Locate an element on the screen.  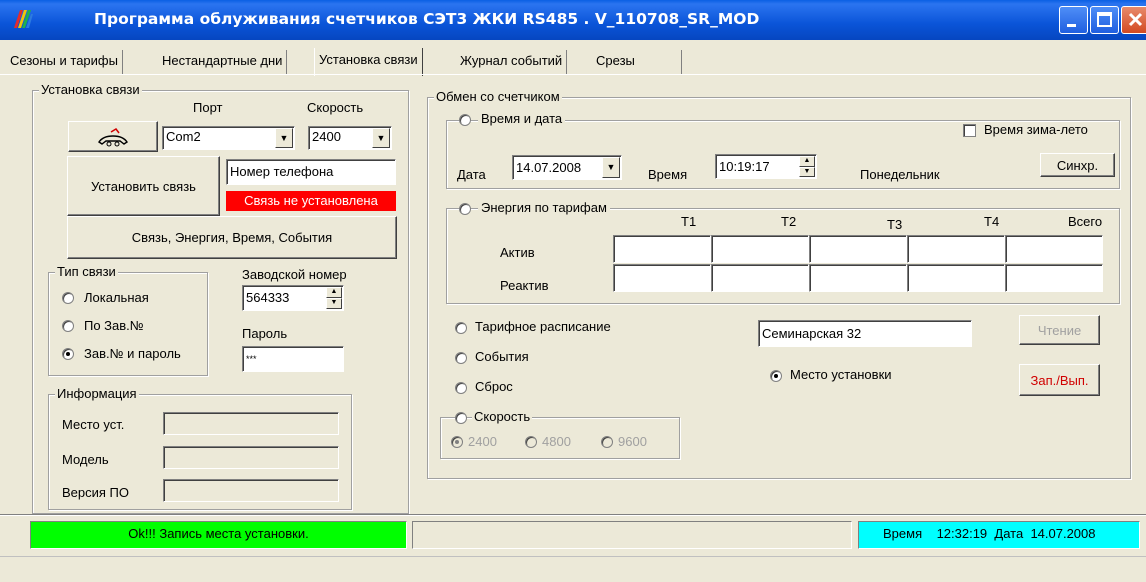
info-group-label: Информация is located at coordinates (97, 394).